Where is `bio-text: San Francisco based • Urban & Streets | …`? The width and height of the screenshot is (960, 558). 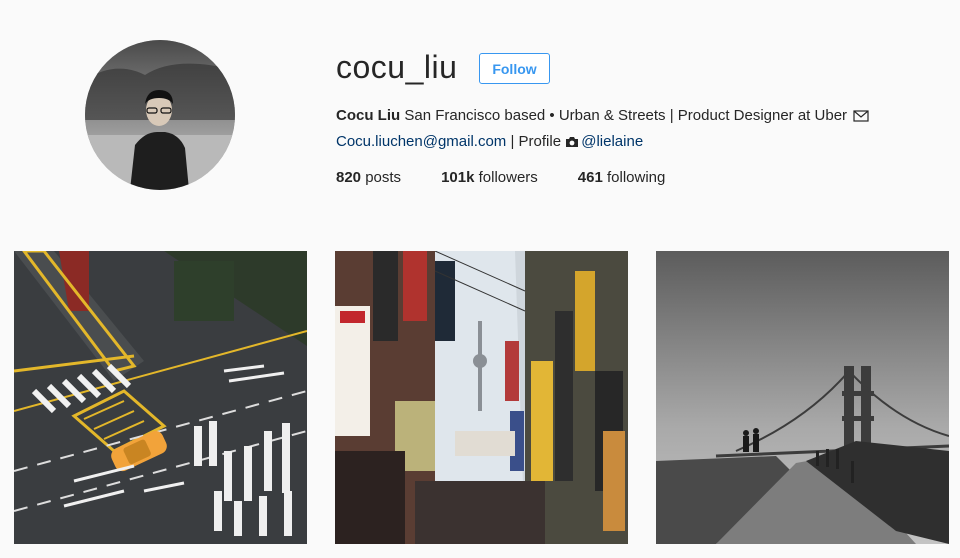
bio-text: San Francisco based • Urban & Streets | … is located at coordinates (626, 115).